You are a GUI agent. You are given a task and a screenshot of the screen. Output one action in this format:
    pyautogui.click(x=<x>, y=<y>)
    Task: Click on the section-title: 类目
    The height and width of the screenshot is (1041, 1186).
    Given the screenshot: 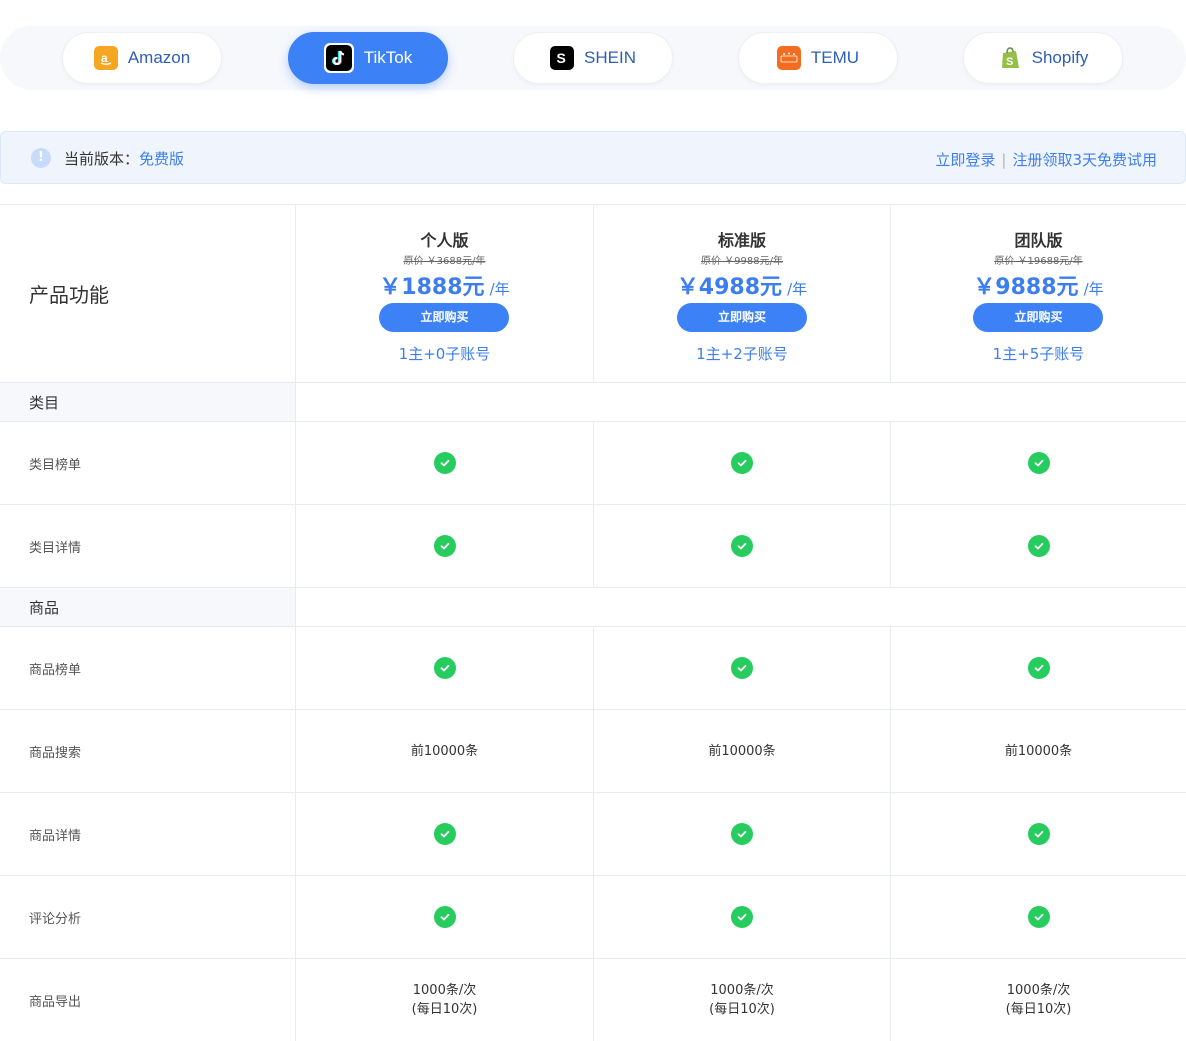 What is the action you would take?
    pyautogui.click(x=44, y=402)
    